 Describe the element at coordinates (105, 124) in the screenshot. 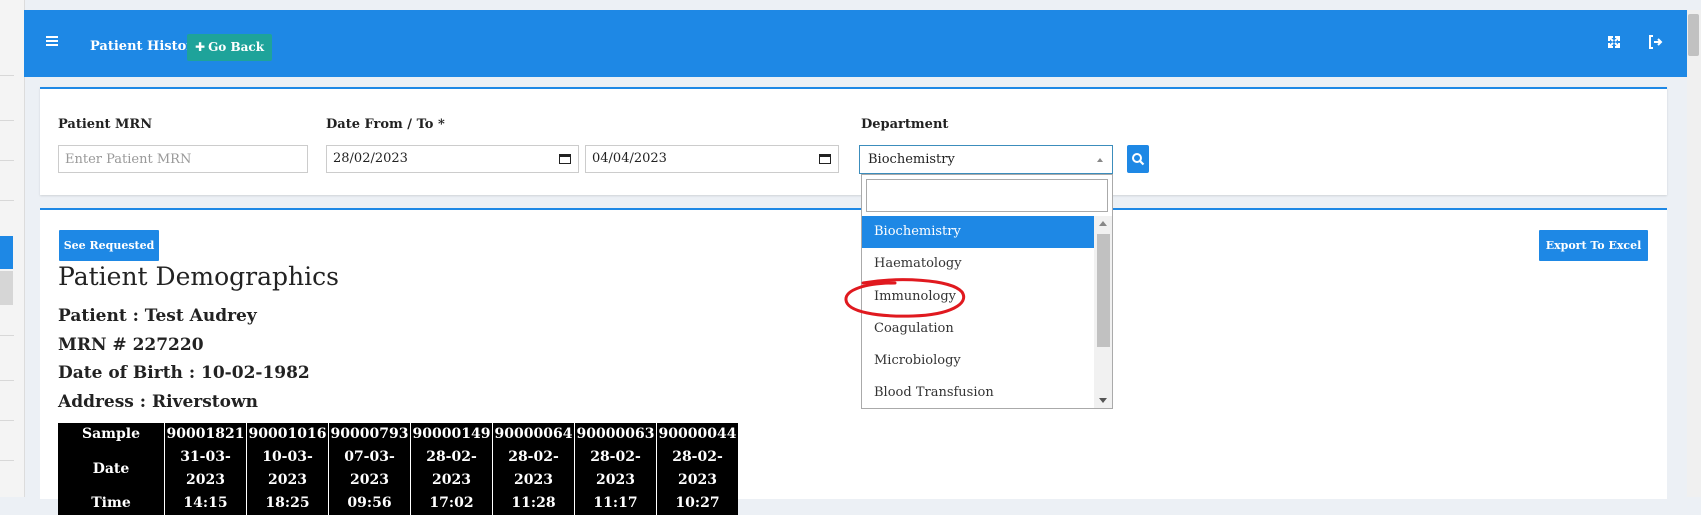

I see `mrn-label: Patient MRN` at that location.